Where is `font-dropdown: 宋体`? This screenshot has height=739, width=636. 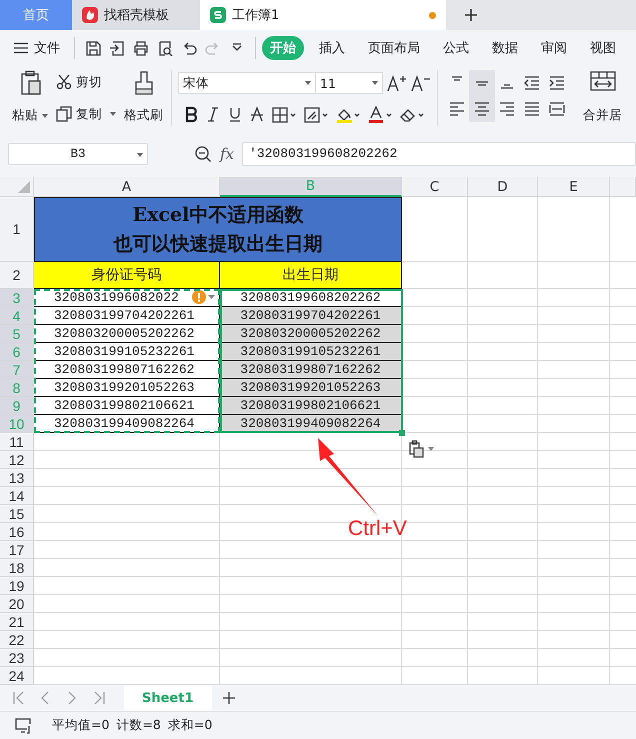
font-dropdown: 宋体 is located at coordinates (247, 83).